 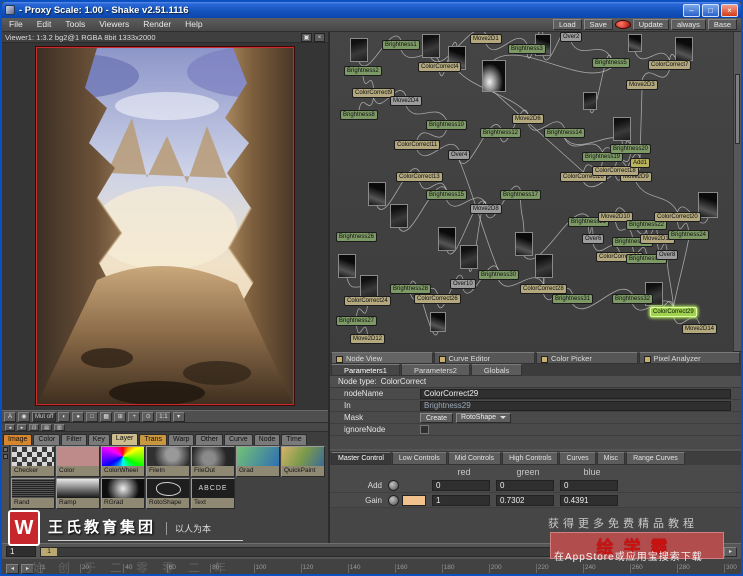 I want to click on graph-node-brightness1: Brightness1, so click(x=401, y=45).